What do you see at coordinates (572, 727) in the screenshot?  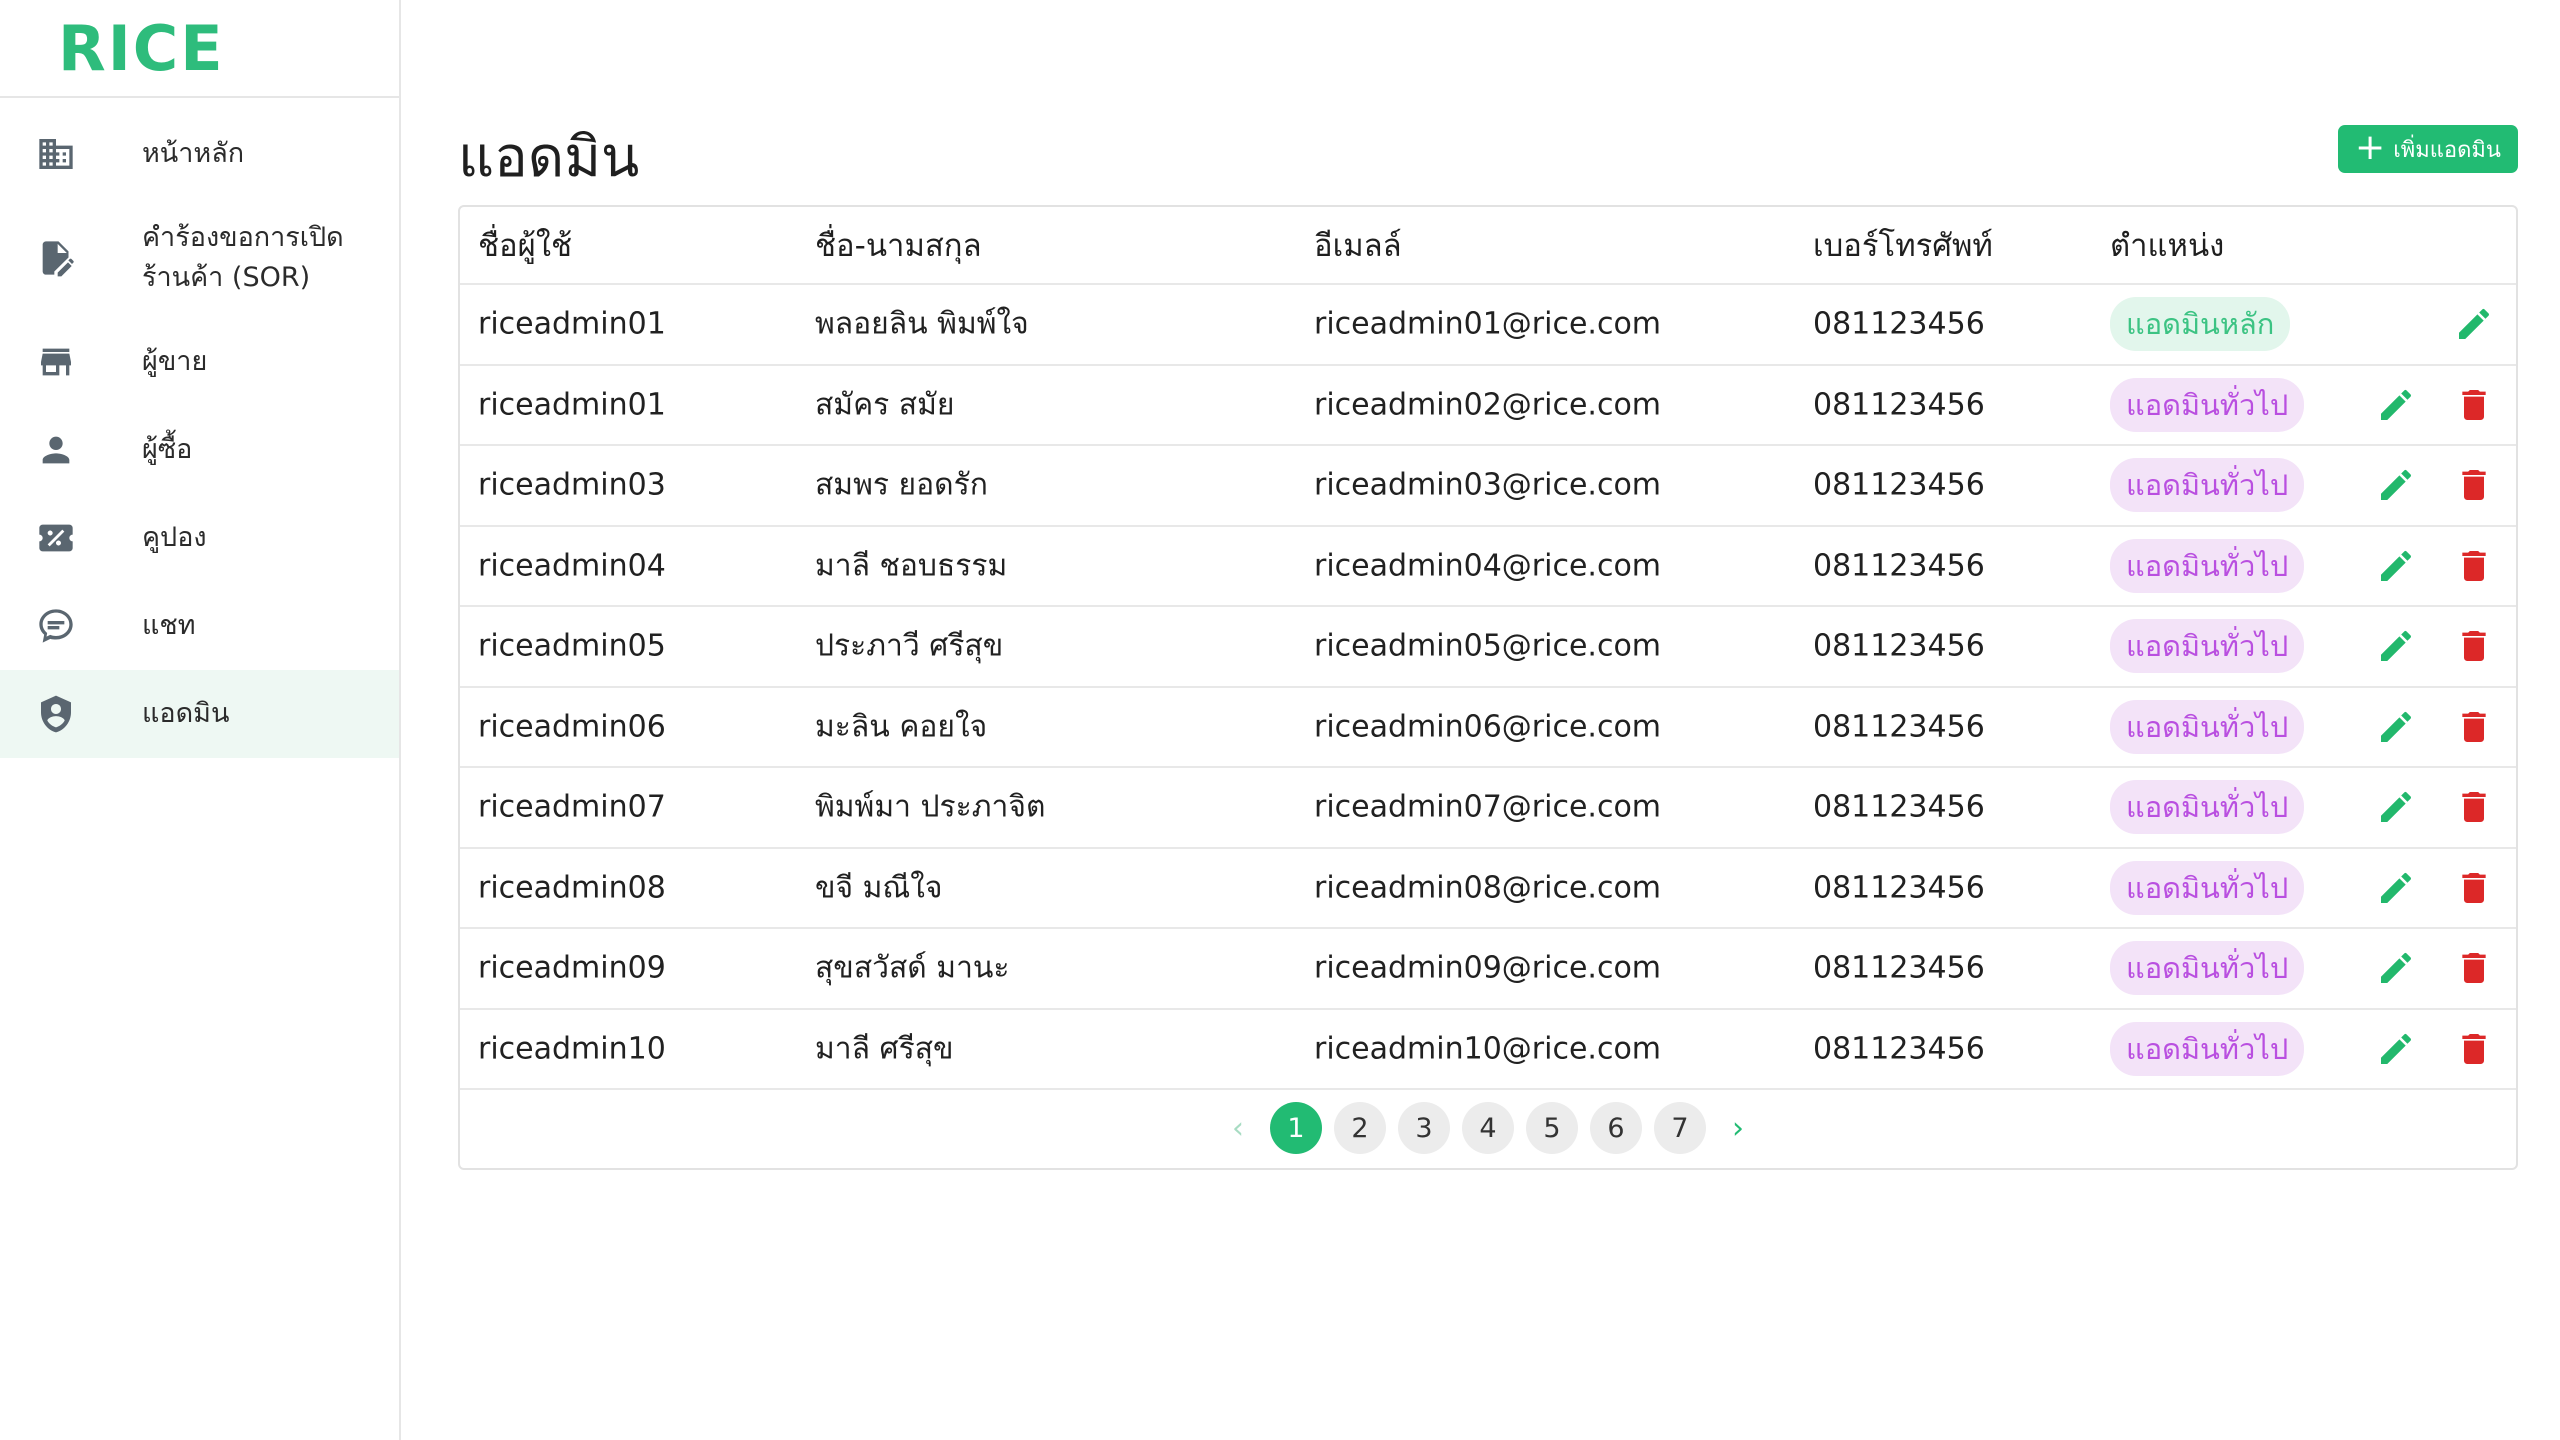 I see `cell-username: riceadmin06` at bounding box center [572, 727].